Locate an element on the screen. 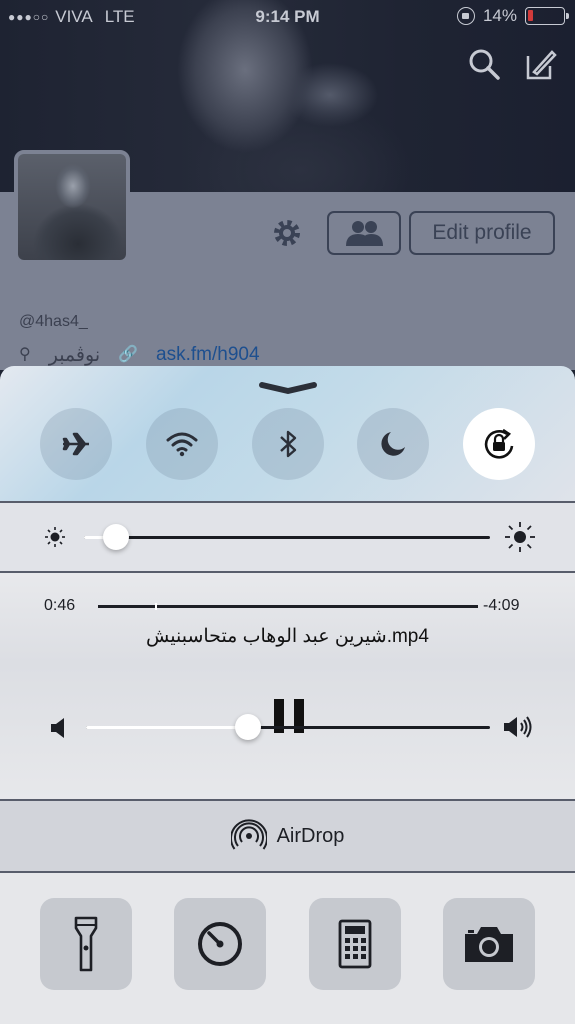  rotation-lock-icon is located at coordinates (499, 443).